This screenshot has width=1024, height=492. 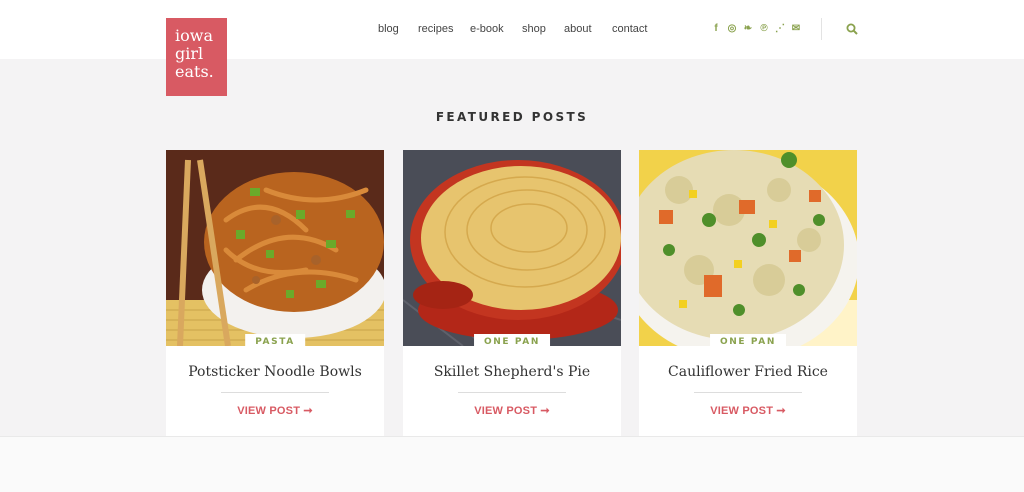 What do you see at coordinates (512, 464) in the screenshot?
I see `lower-band` at bounding box center [512, 464].